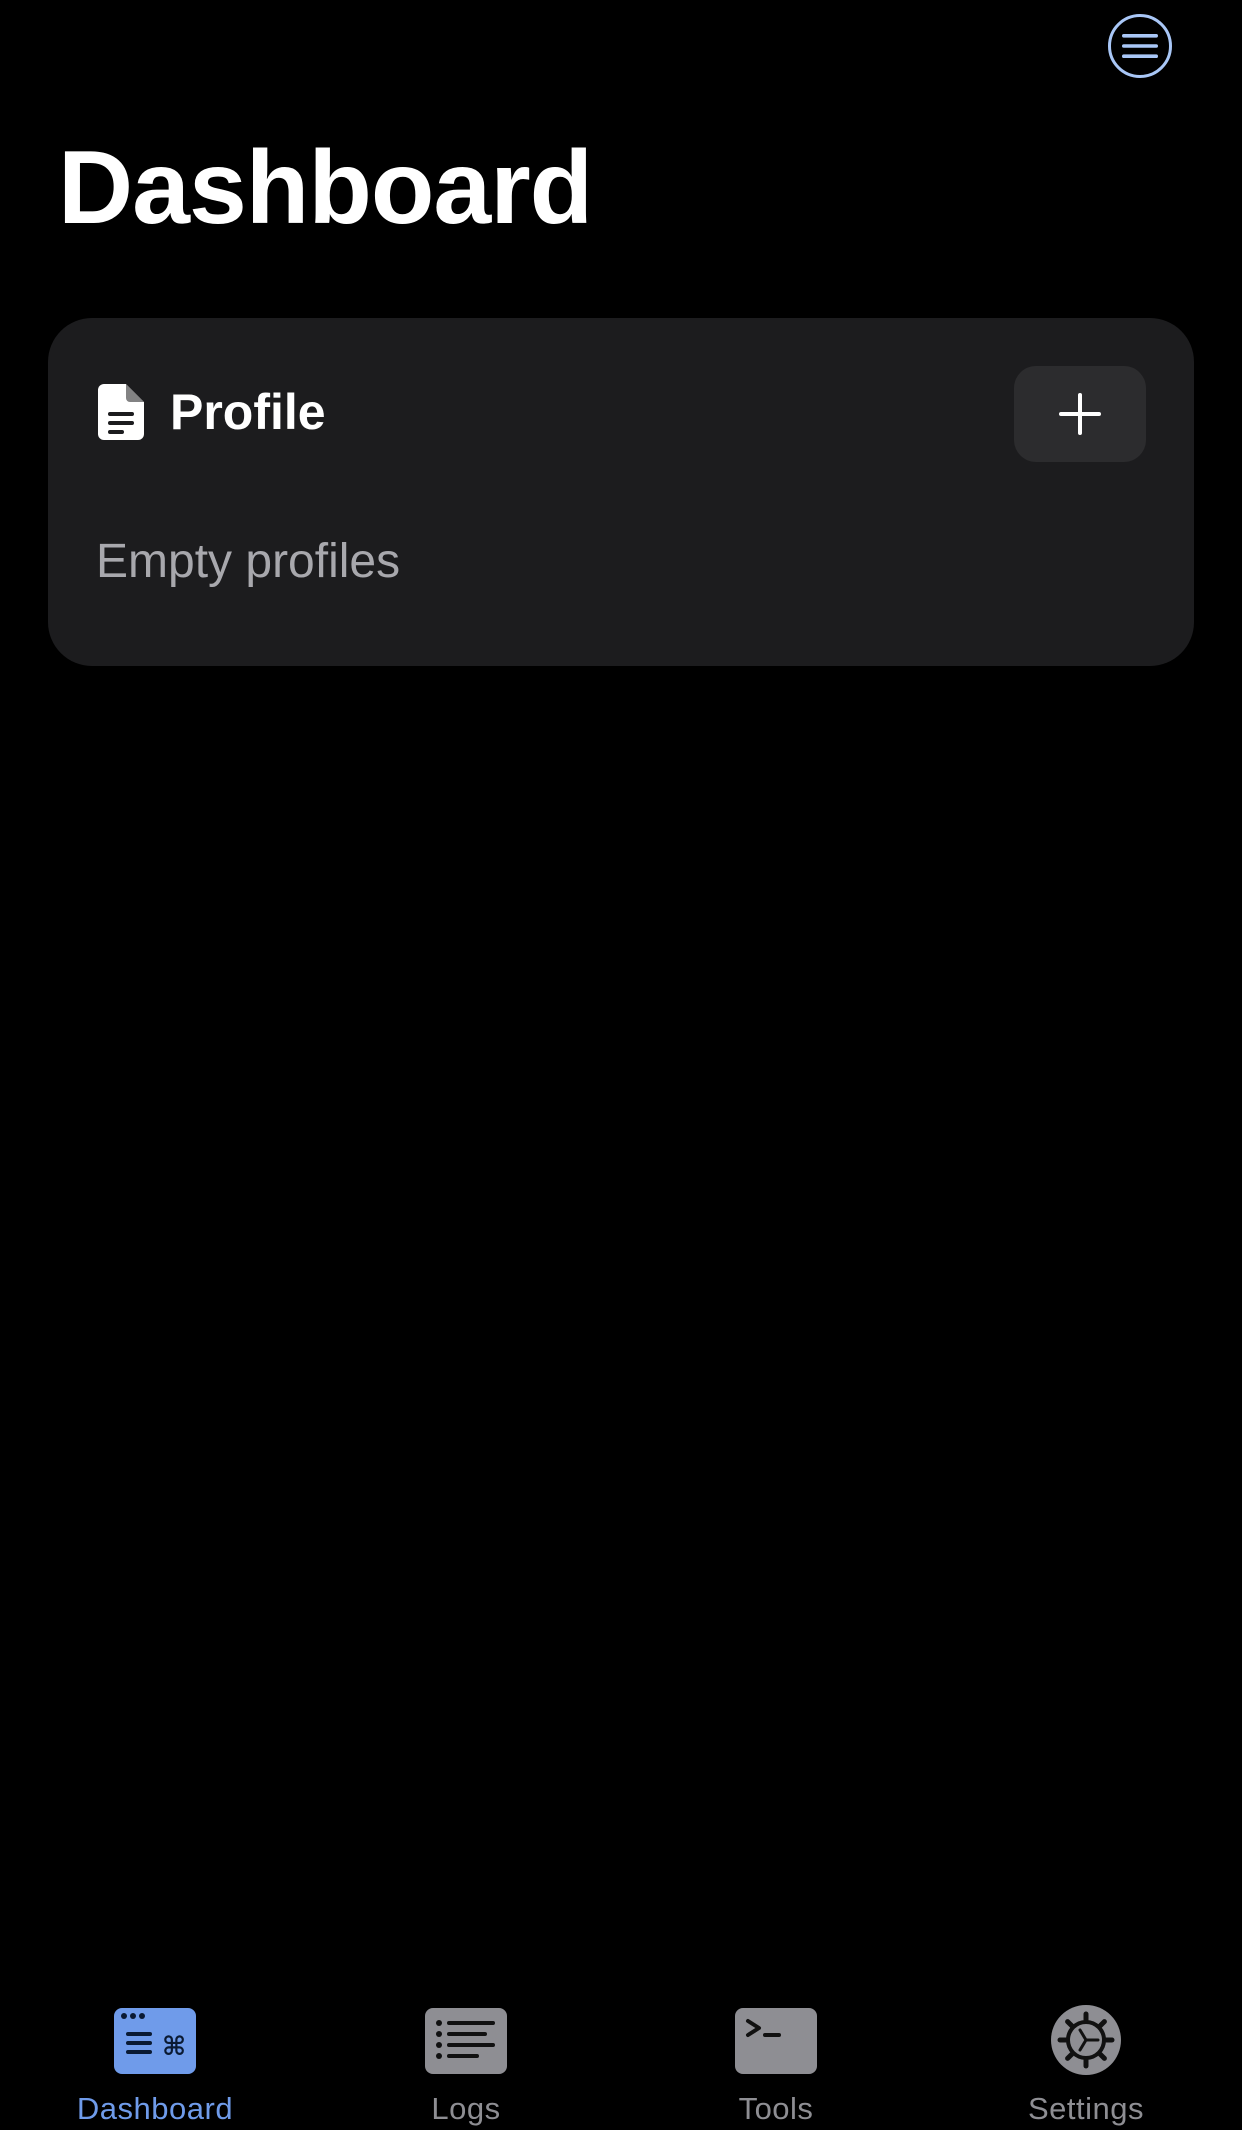  Describe the element at coordinates (155, 2041) in the screenshot. I see `dashboard-icon: ⌘` at that location.